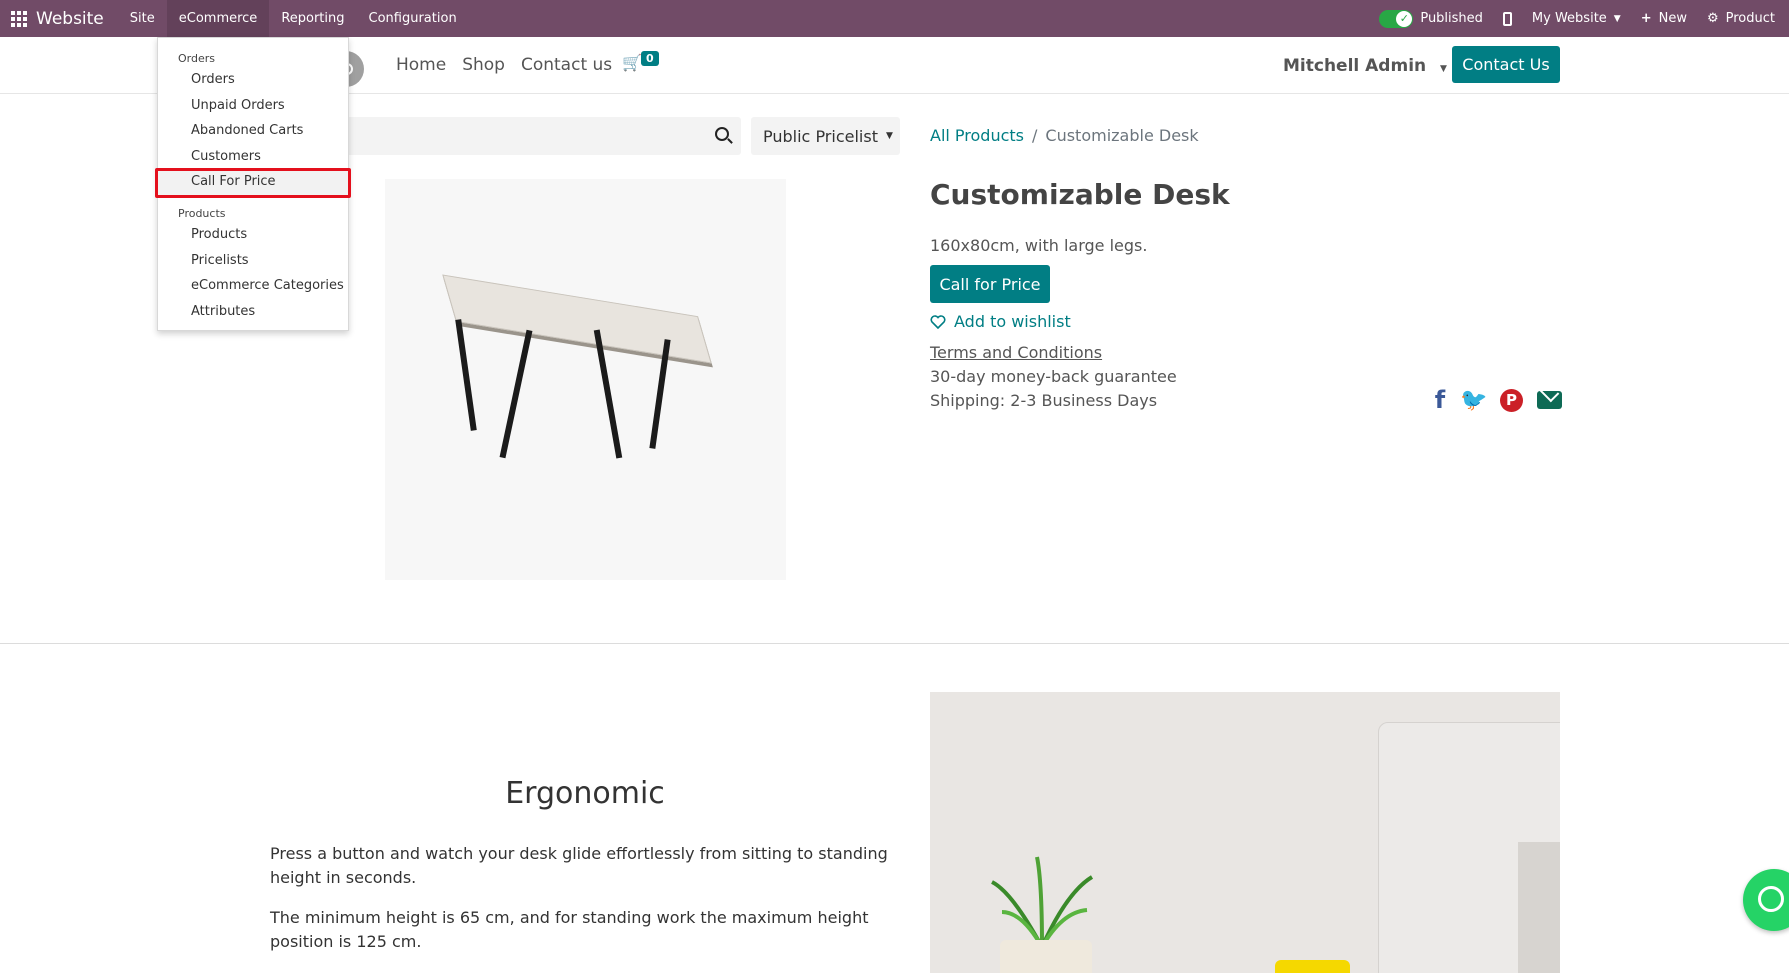  I want to click on menu-site: Site, so click(142, 18).